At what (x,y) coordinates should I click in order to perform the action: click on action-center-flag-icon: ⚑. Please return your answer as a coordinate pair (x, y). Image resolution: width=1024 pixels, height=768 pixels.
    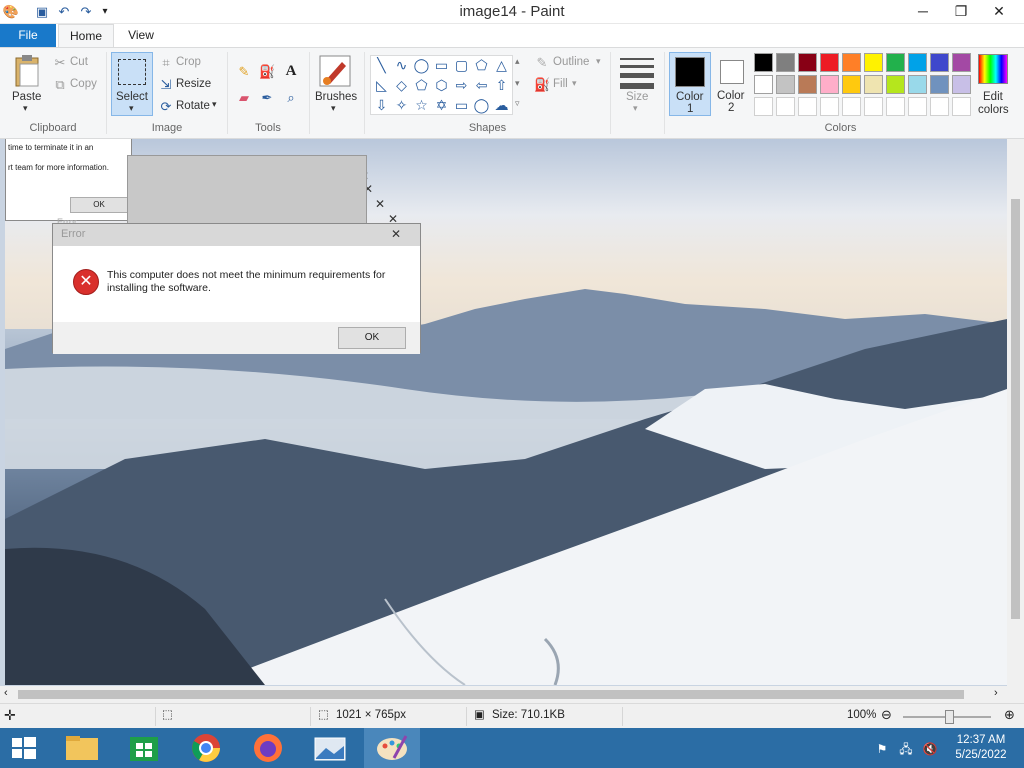
    Looking at the image, I should click on (882, 749).